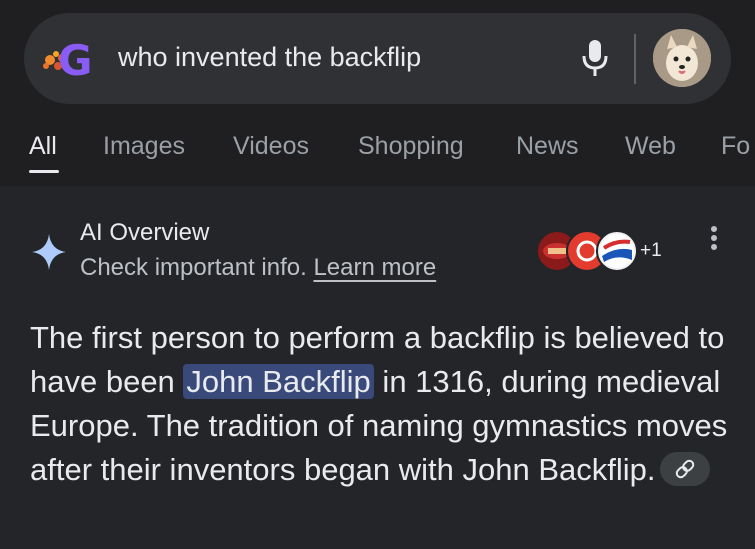 This screenshot has height=549, width=755. I want to click on ai-overview-disclaimer: Check important info., so click(193, 267).